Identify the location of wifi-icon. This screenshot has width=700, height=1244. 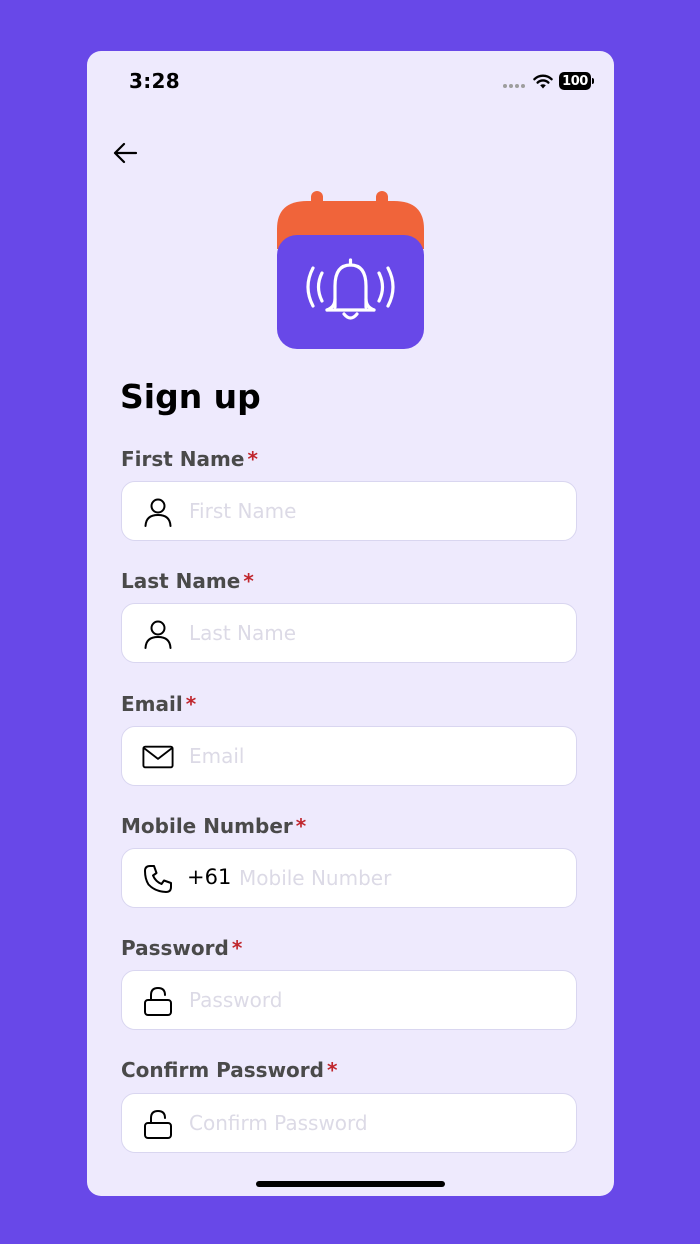
(543, 81).